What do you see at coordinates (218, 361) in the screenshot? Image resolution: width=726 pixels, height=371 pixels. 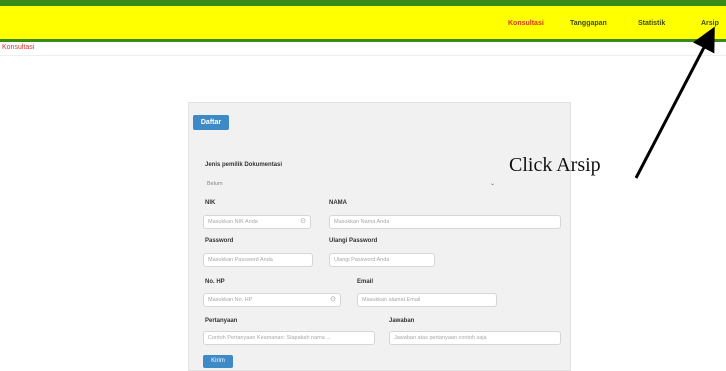 I see `submit-button: Kirim` at bounding box center [218, 361].